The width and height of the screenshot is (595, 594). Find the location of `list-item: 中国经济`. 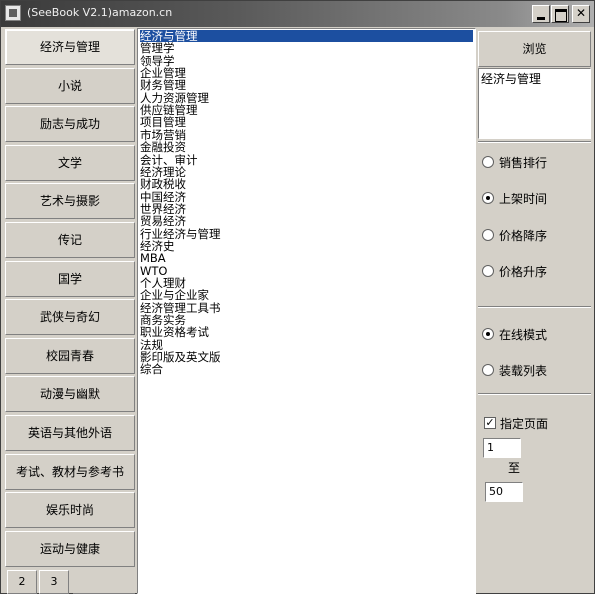

list-item: 中国经济 is located at coordinates (306, 197).